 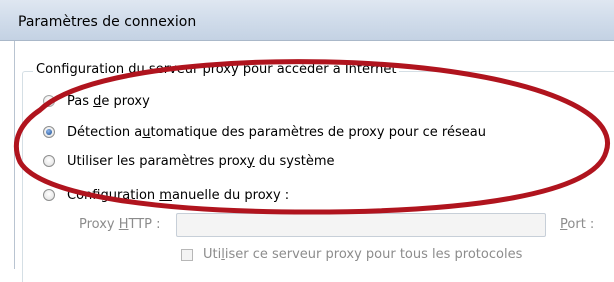 I want to click on title-bar: Paramètres de connexion, so click(x=307, y=20).